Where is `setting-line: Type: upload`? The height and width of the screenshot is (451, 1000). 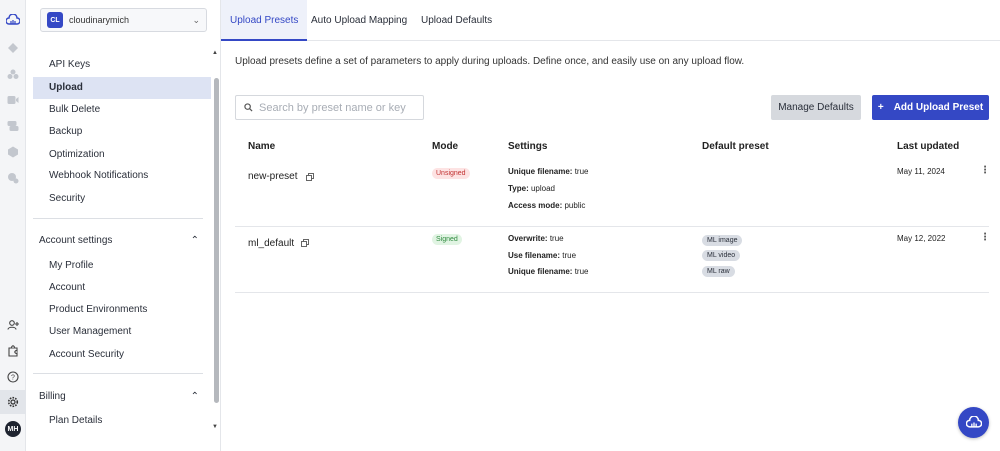
setting-line: Type: upload is located at coordinates (531, 188).